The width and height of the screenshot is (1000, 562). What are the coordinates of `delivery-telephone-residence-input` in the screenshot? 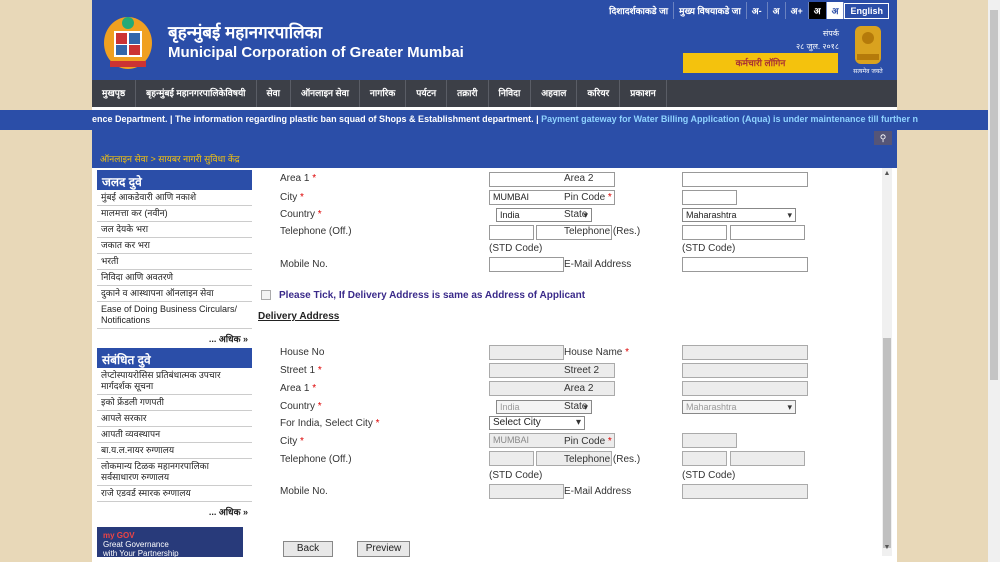 It's located at (767, 458).